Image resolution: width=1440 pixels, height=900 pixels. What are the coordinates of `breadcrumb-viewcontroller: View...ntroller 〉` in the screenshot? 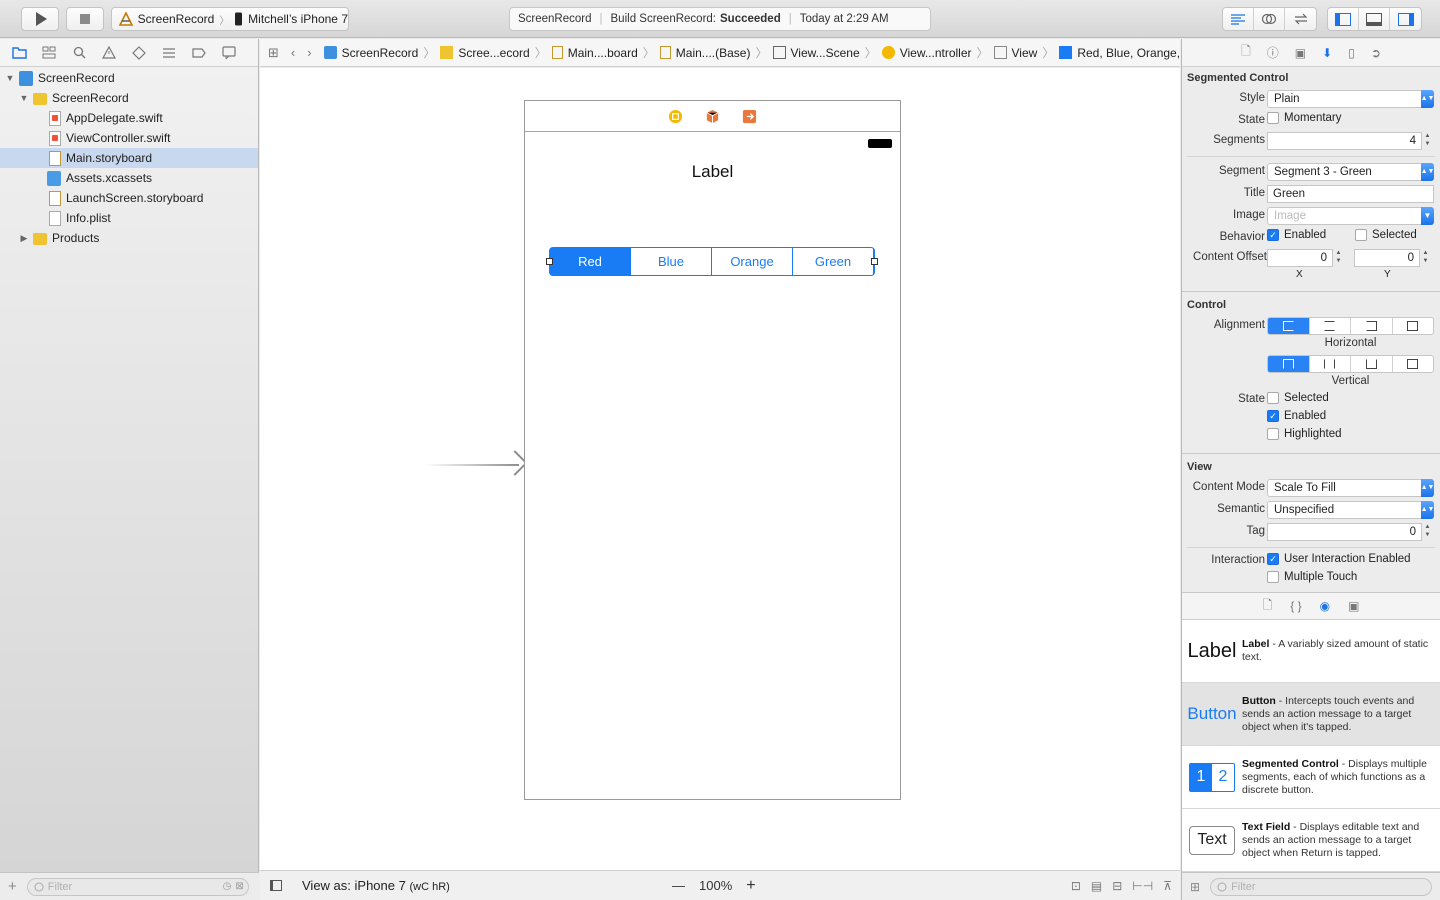 It's located at (937, 52).